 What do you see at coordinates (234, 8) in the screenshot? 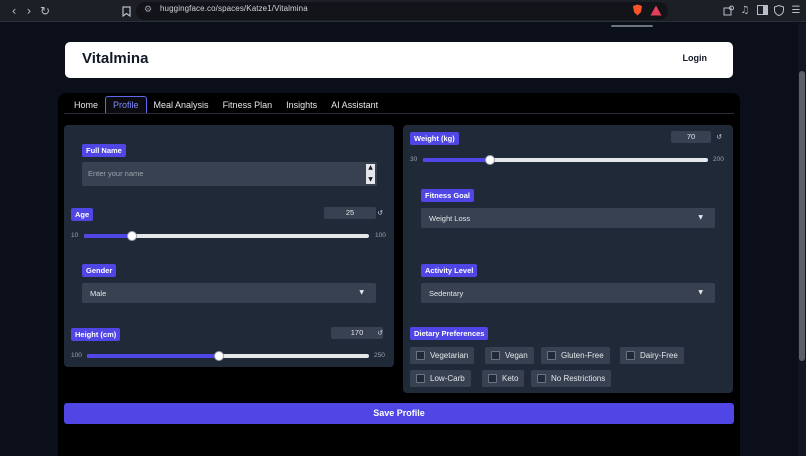
I see `url-text: huggingface.co/spaces/Katze1/Vitalmina` at bounding box center [234, 8].